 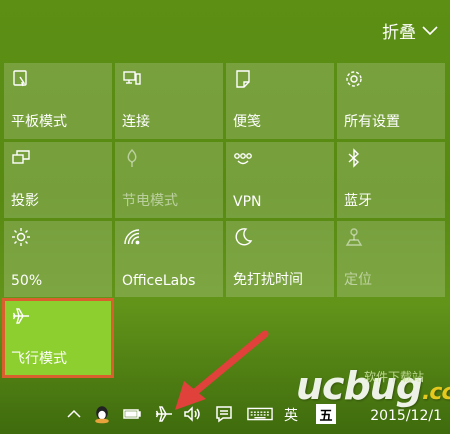 What do you see at coordinates (224, 414) in the screenshot?
I see `action-center-icon` at bounding box center [224, 414].